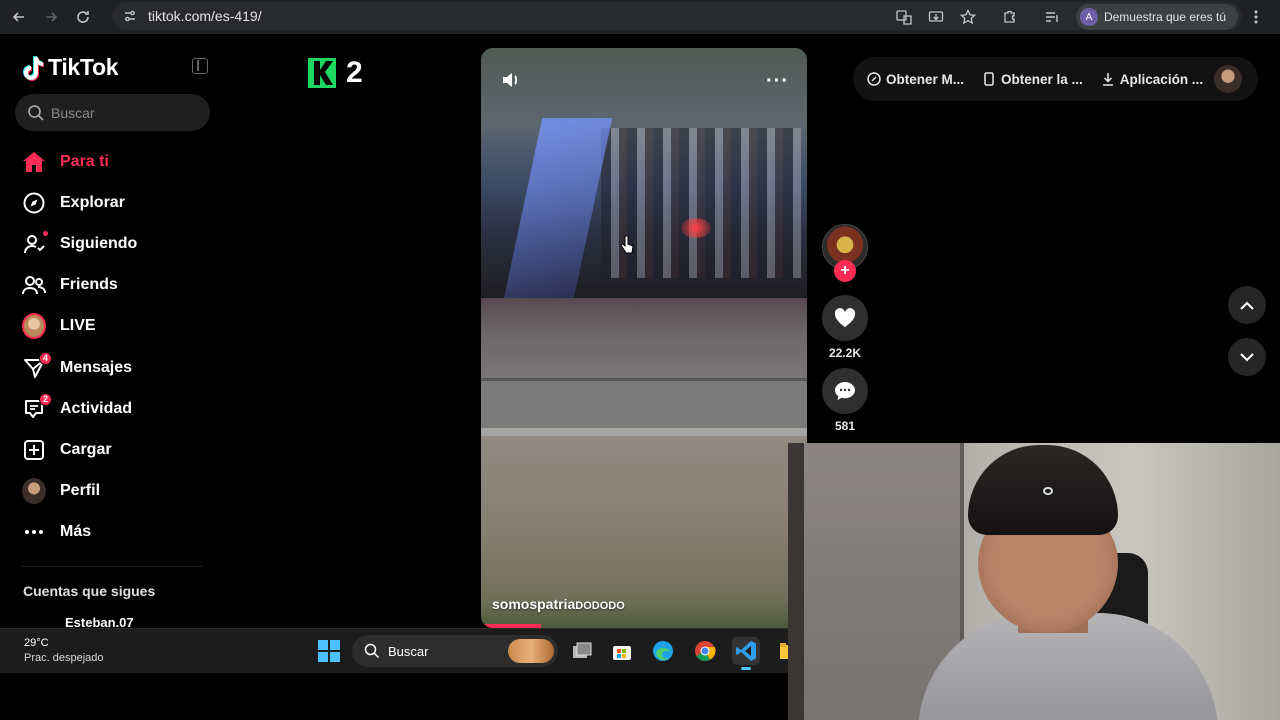  I want to click on activity-badge: 2, so click(45, 399).